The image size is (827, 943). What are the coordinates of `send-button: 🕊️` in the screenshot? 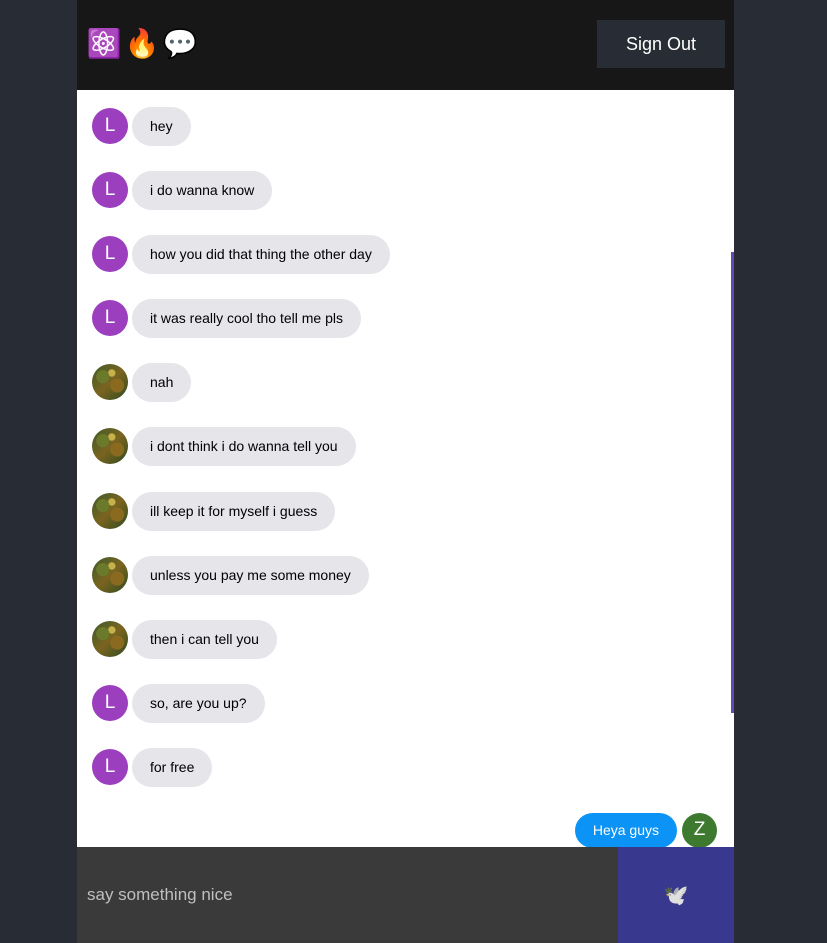 It's located at (676, 895).